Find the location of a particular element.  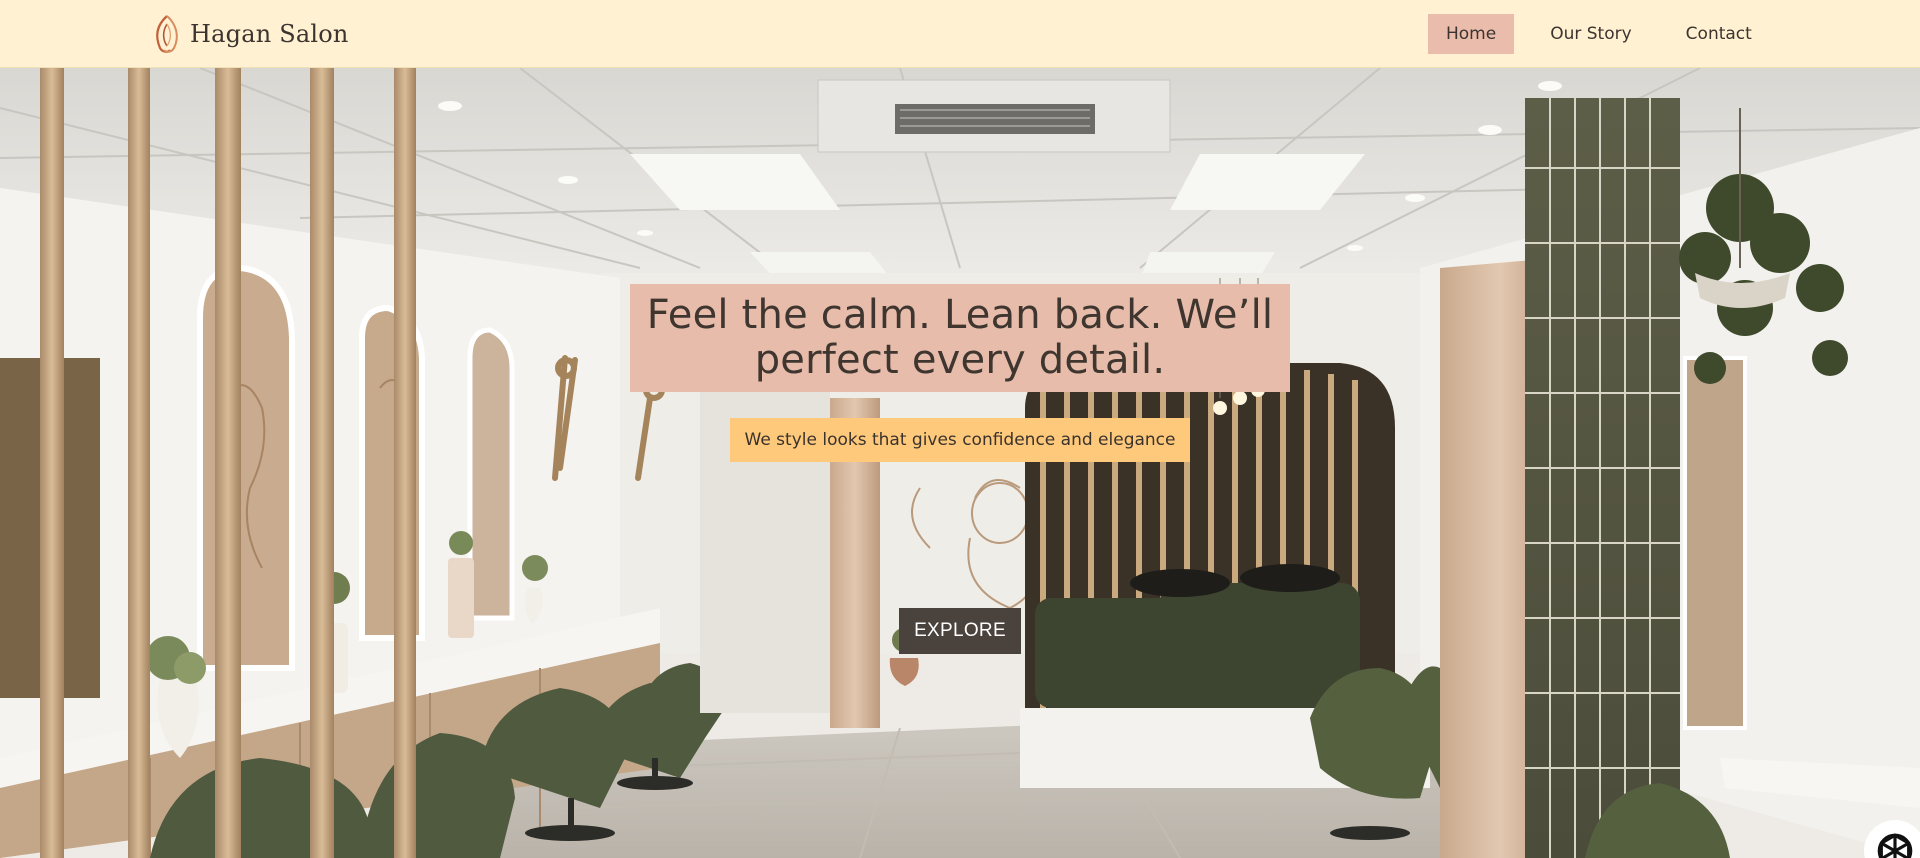

site-header: Hagan Salon Home Our Story Contact is located at coordinates (960, 34).